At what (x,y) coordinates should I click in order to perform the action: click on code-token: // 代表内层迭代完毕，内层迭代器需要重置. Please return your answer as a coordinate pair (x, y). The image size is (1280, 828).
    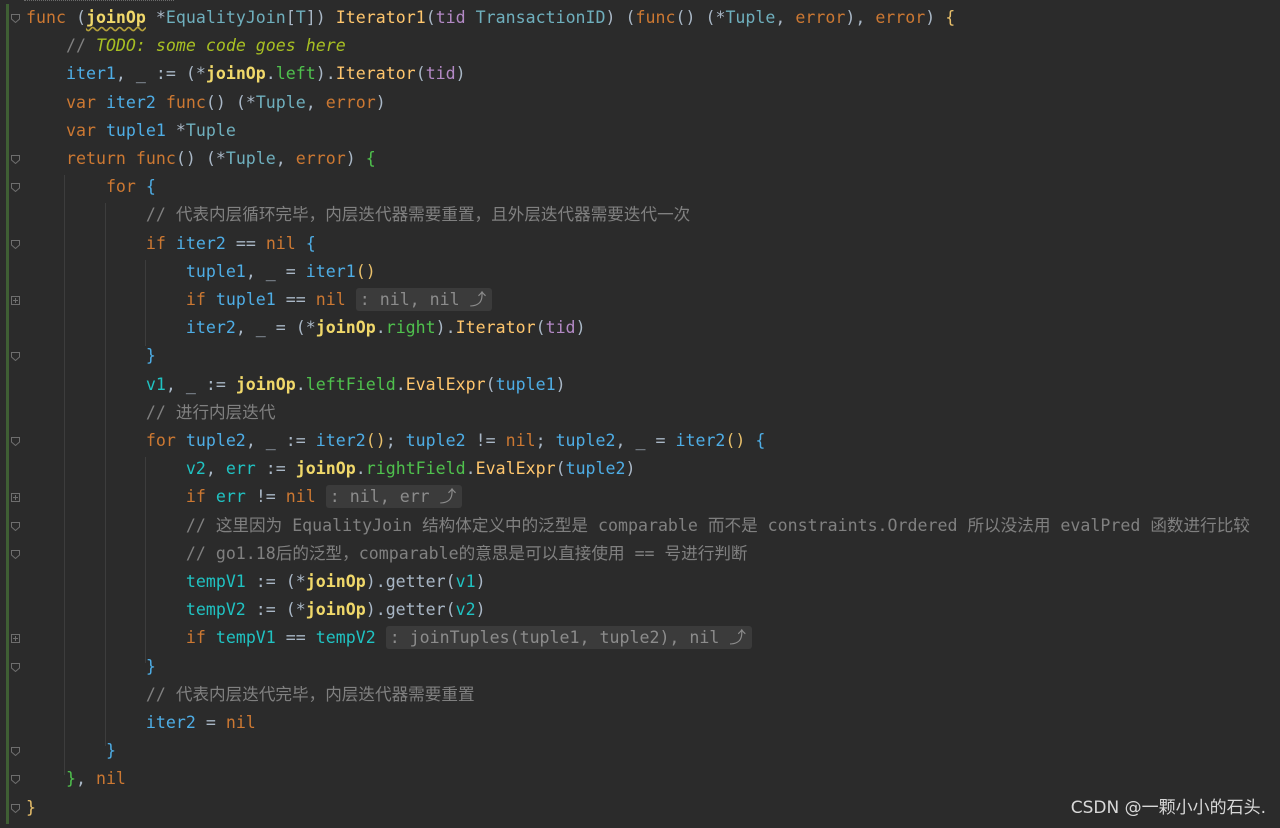
    Looking at the image, I should click on (310, 694).